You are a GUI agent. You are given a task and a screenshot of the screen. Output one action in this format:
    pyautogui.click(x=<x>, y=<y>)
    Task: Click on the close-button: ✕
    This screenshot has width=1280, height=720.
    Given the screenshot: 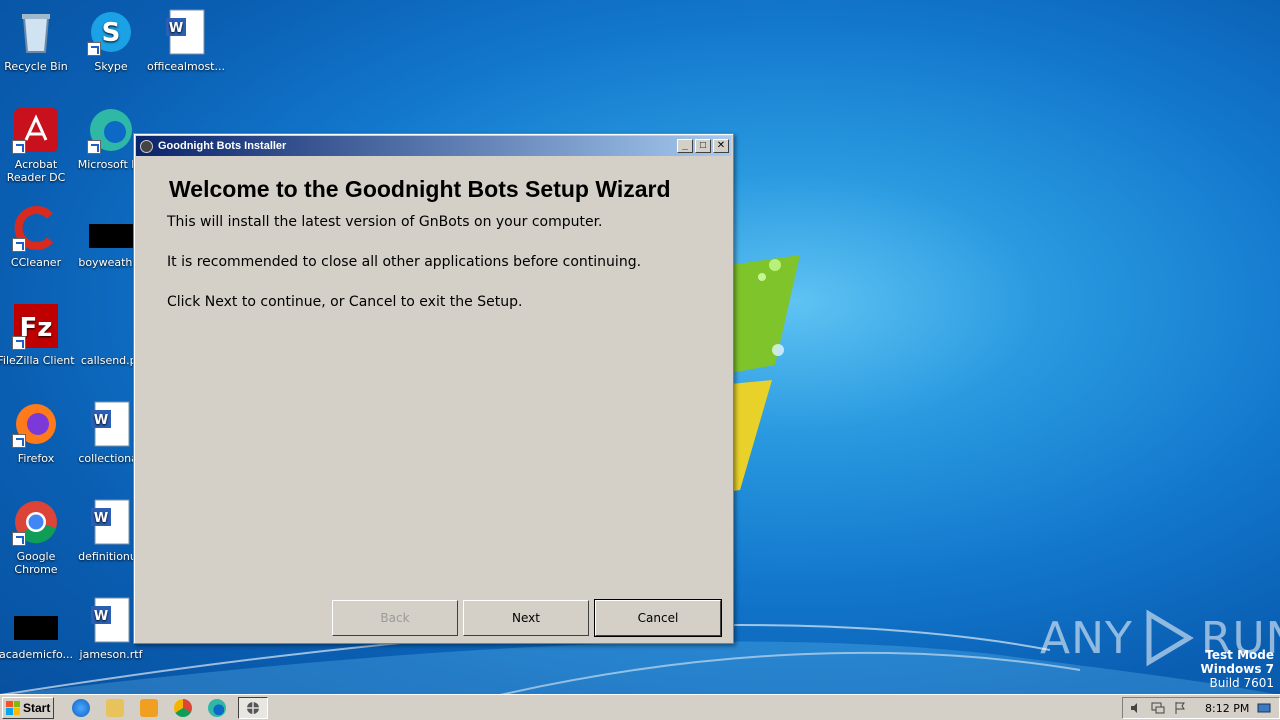 What is the action you would take?
    pyautogui.click(x=721, y=146)
    